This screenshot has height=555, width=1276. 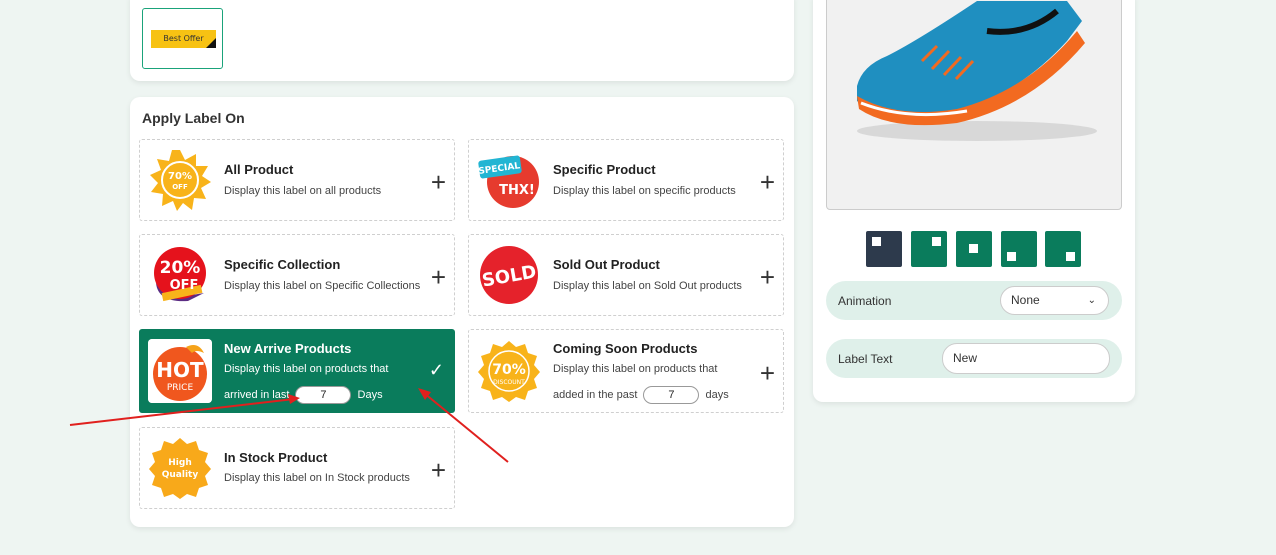 What do you see at coordinates (180, 268) in the screenshot?
I see `svg-text: 20%` at bounding box center [180, 268].